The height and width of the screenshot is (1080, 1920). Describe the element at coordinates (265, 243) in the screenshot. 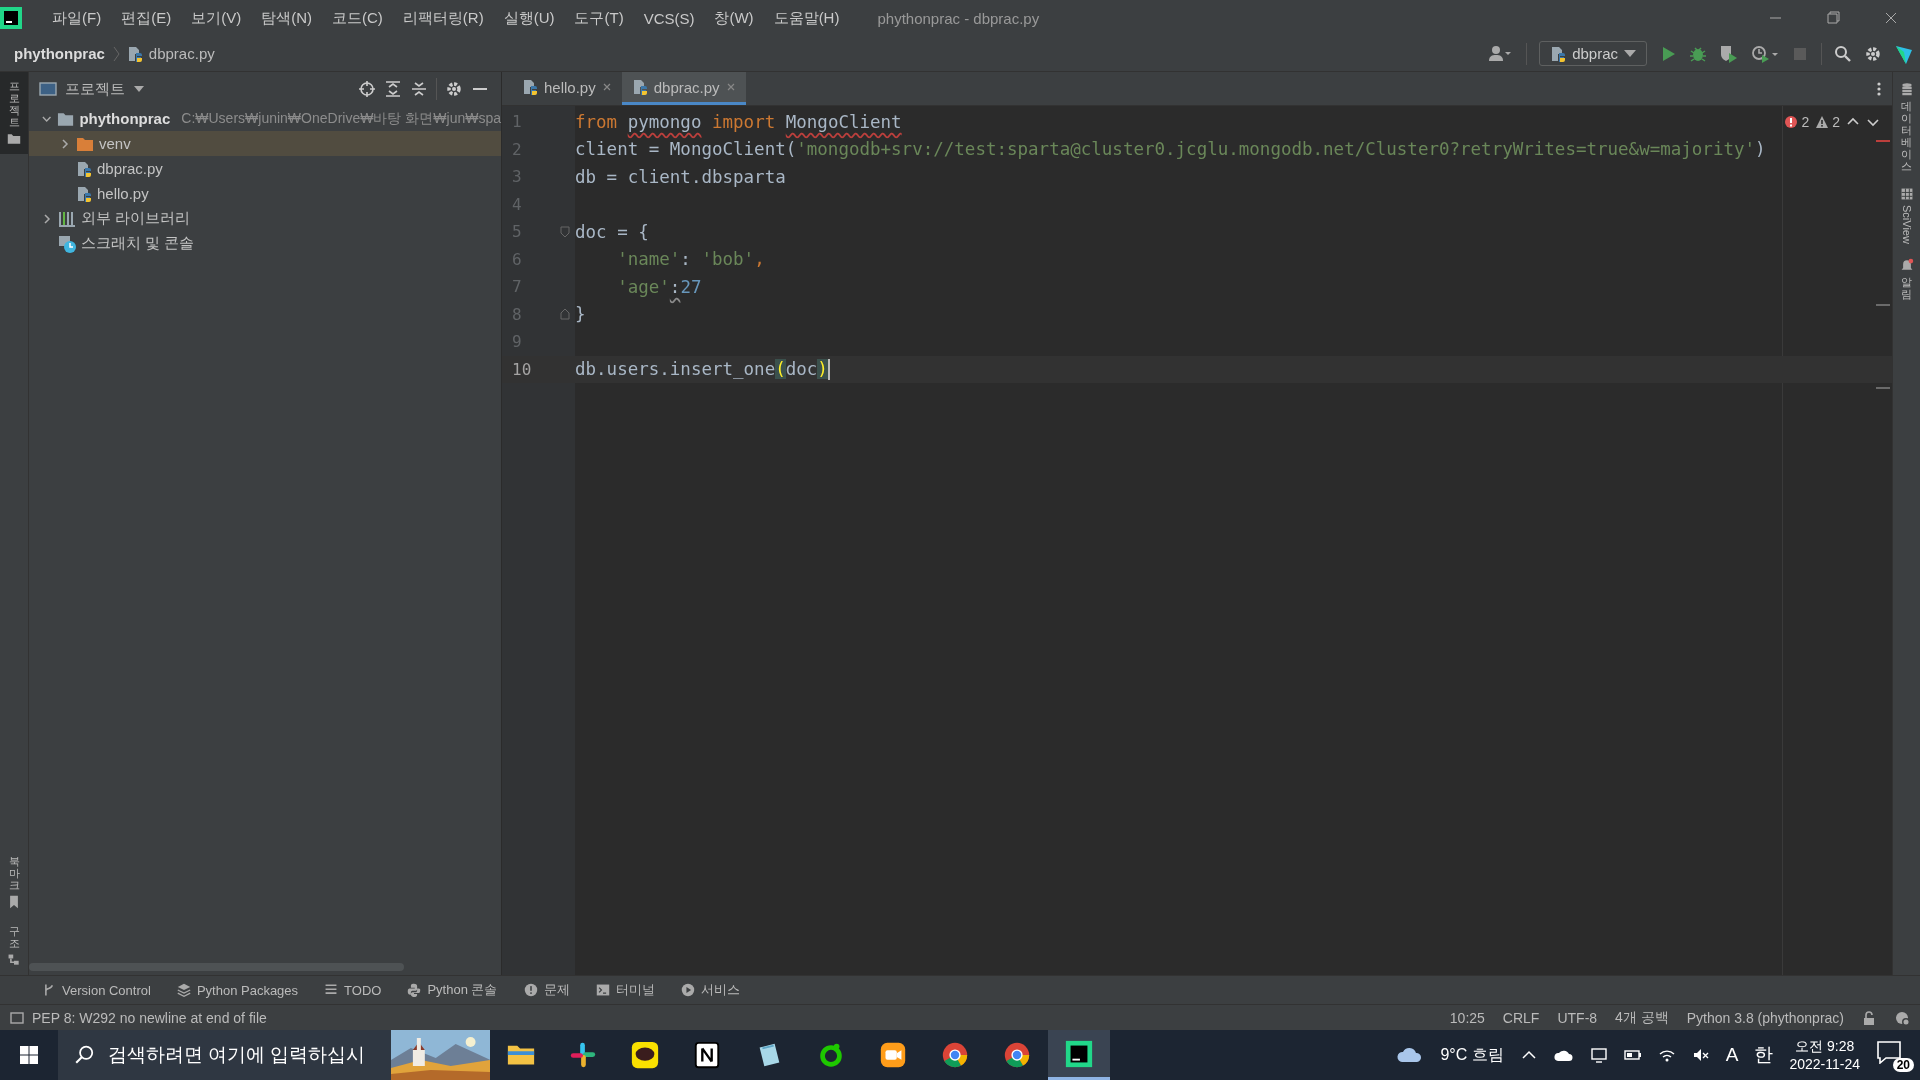

I see `tree-item: 스크래치 및 콘솔` at that location.